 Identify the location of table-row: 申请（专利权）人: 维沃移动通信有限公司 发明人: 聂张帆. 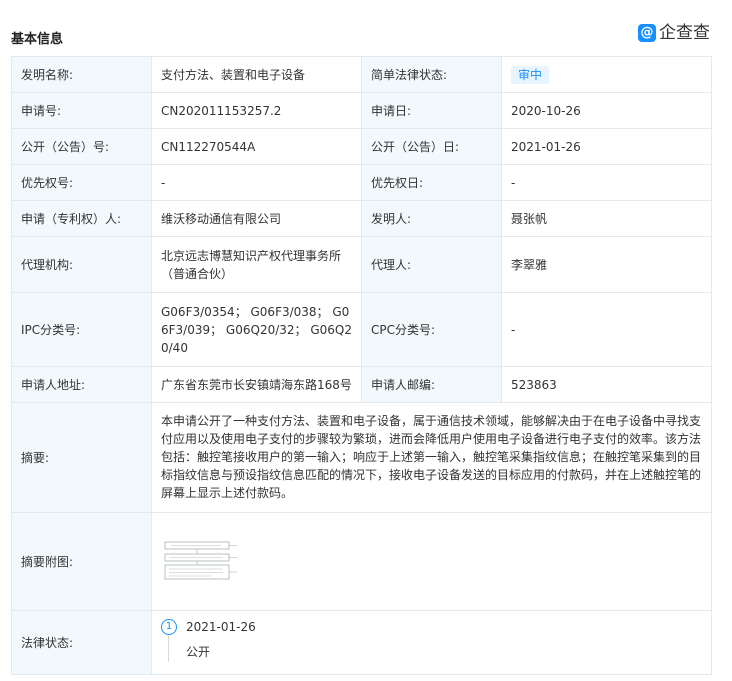
(361, 218).